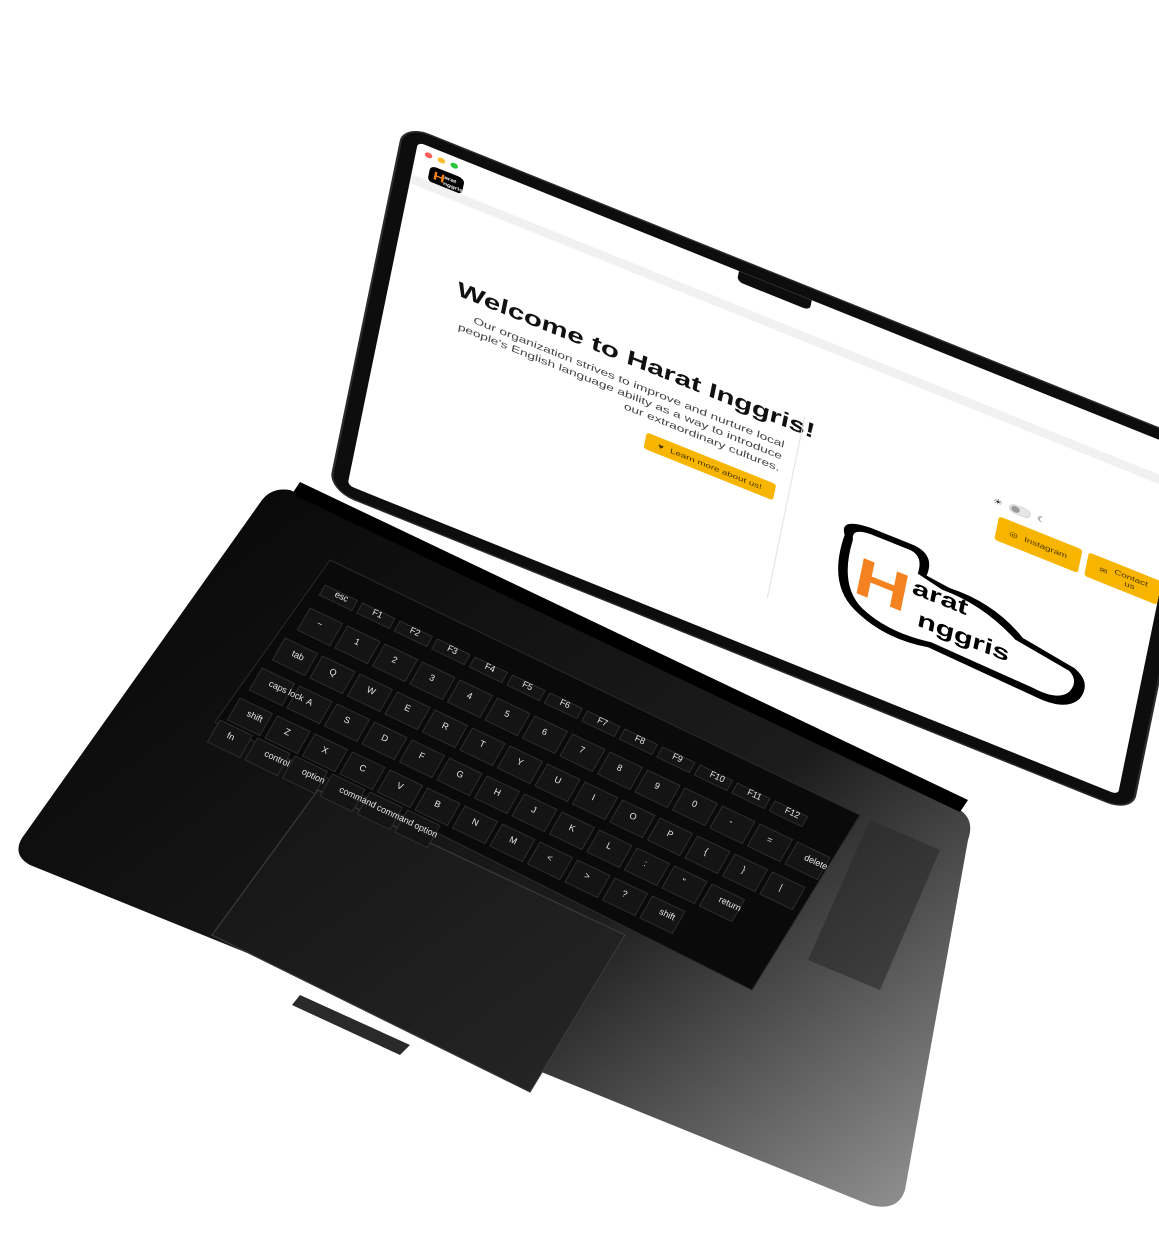 This screenshot has width=1159, height=1245. Describe the element at coordinates (441, 160) in the screenshot. I see `minimize-button` at that location.